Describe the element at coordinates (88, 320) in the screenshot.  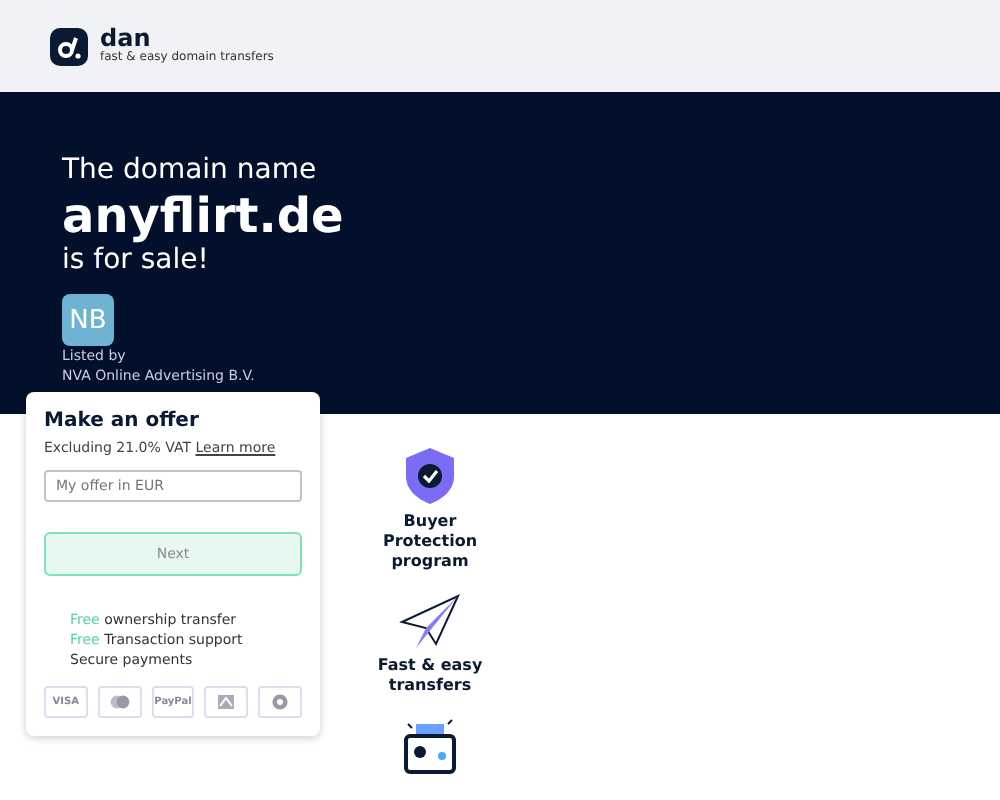
I see `seller-avatar: NB` at that location.